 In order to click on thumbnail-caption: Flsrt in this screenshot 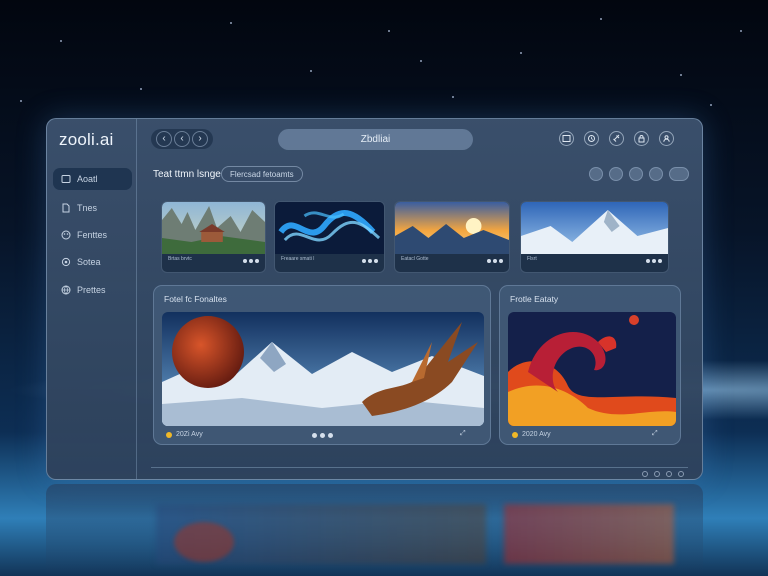, I will do `click(532, 259)`.